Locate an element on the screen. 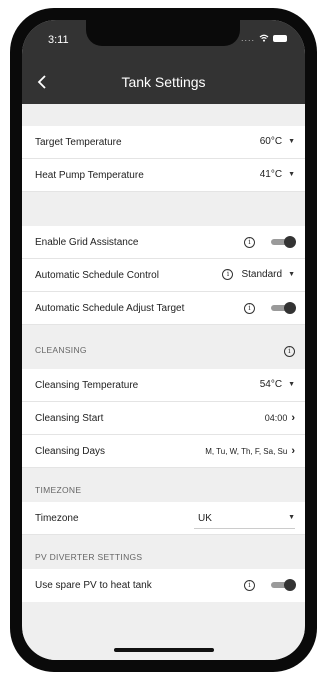 The image size is (327, 681). automatic-schedule-adjust-toggle is located at coordinates (283, 308).